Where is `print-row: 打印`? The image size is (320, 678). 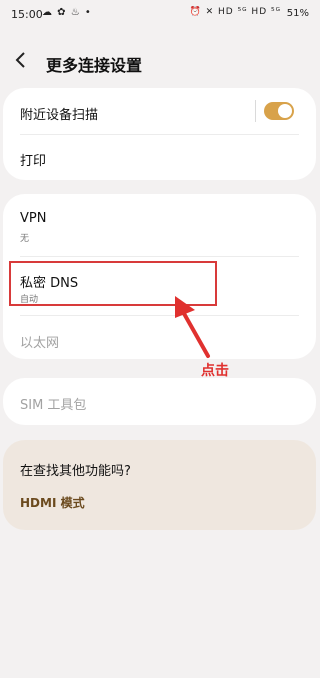 print-row: 打印 is located at coordinates (159, 157).